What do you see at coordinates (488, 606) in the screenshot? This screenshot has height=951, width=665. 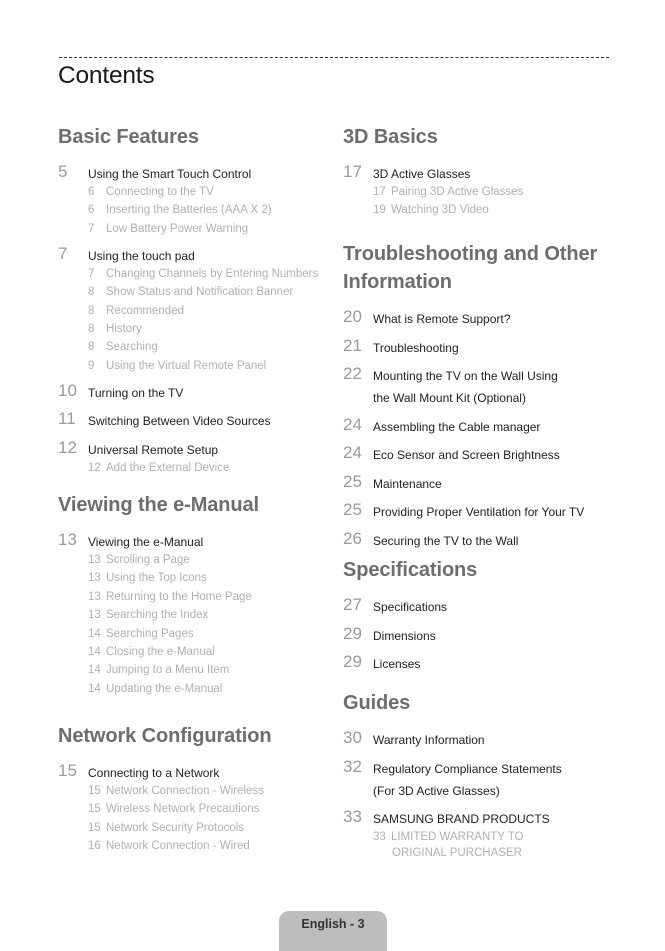 I see `toc-entry: 27 Specifications` at bounding box center [488, 606].